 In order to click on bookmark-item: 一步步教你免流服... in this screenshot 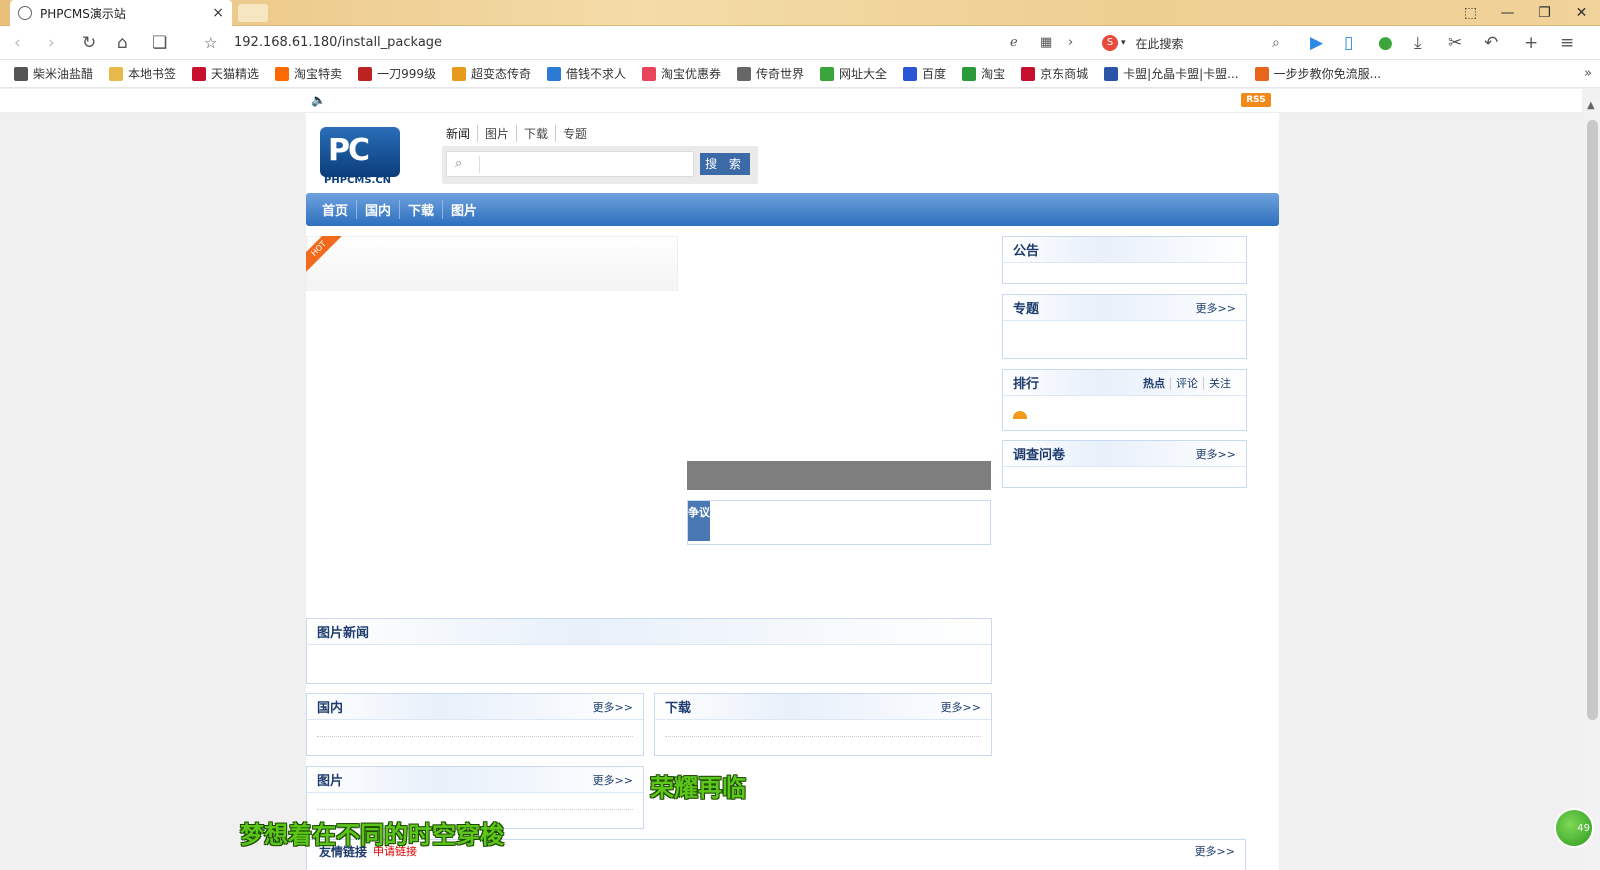, I will do `click(1318, 73)`.